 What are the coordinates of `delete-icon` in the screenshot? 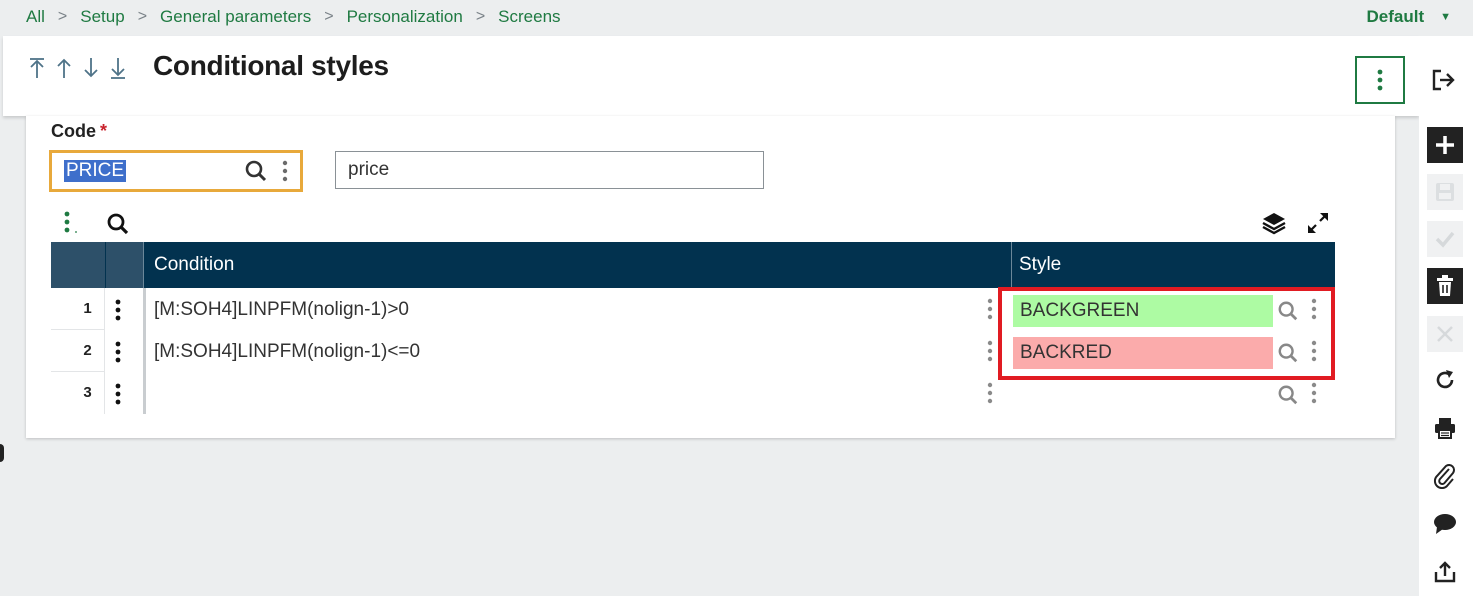 It's located at (1445, 285).